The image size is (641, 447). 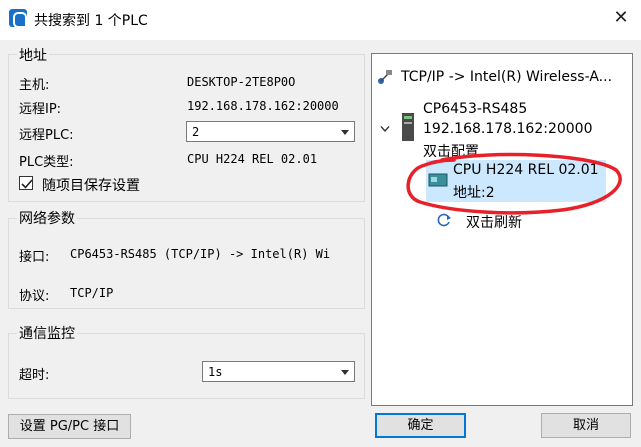 What do you see at coordinates (586, 425) in the screenshot?
I see `cancel-button: 取消` at bounding box center [586, 425].